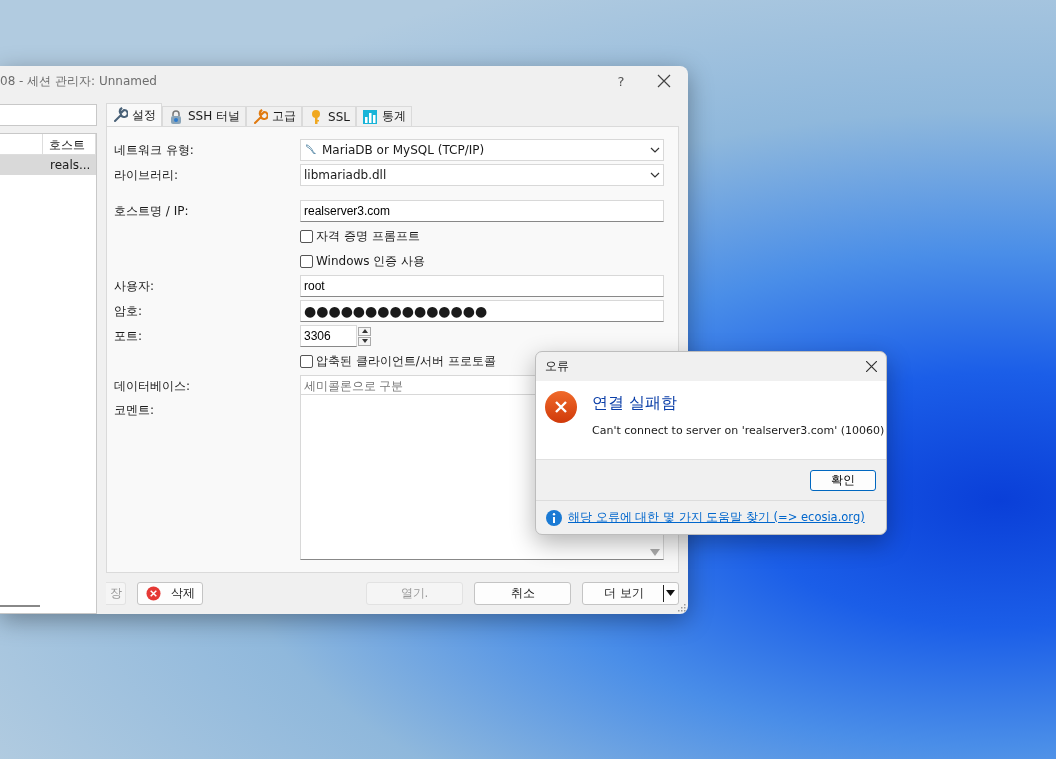 This screenshot has width=1056, height=759. What do you see at coordinates (716, 517) in the screenshot?
I see `help-link: 해당 오류에 대한 몇 가지 도움말 찾기 (=> ecosia.org)` at bounding box center [716, 517].